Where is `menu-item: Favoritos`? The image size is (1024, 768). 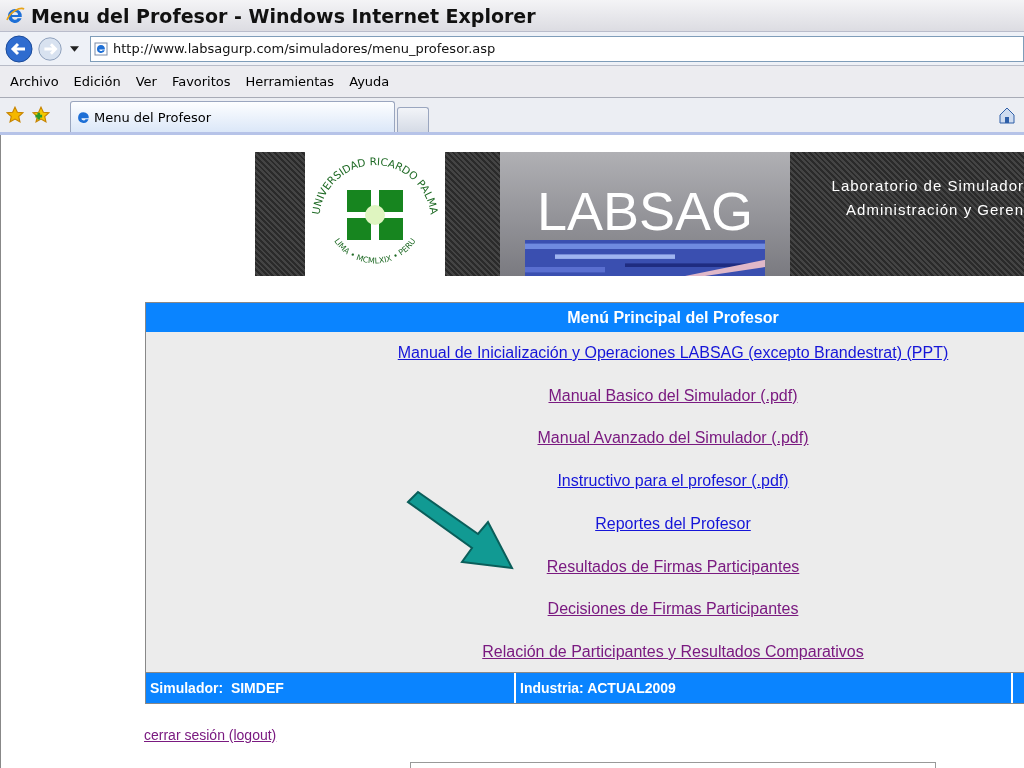
menu-item: Favoritos is located at coordinates (201, 81).